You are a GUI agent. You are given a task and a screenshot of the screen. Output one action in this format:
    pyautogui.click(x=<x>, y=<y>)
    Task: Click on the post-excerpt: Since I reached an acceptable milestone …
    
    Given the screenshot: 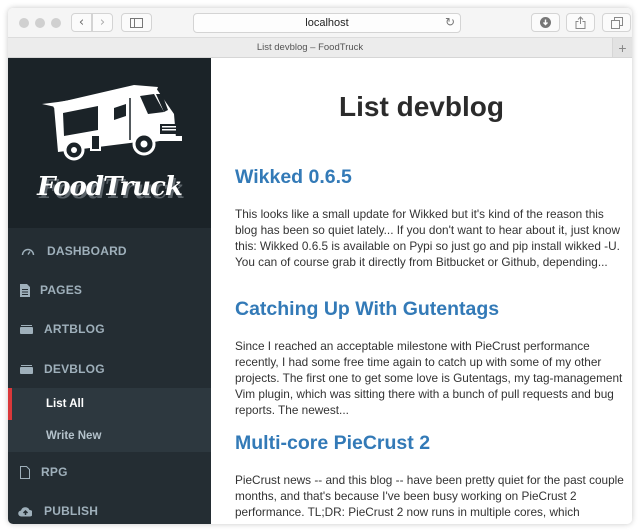 What is the action you would take?
    pyautogui.click(x=429, y=378)
    